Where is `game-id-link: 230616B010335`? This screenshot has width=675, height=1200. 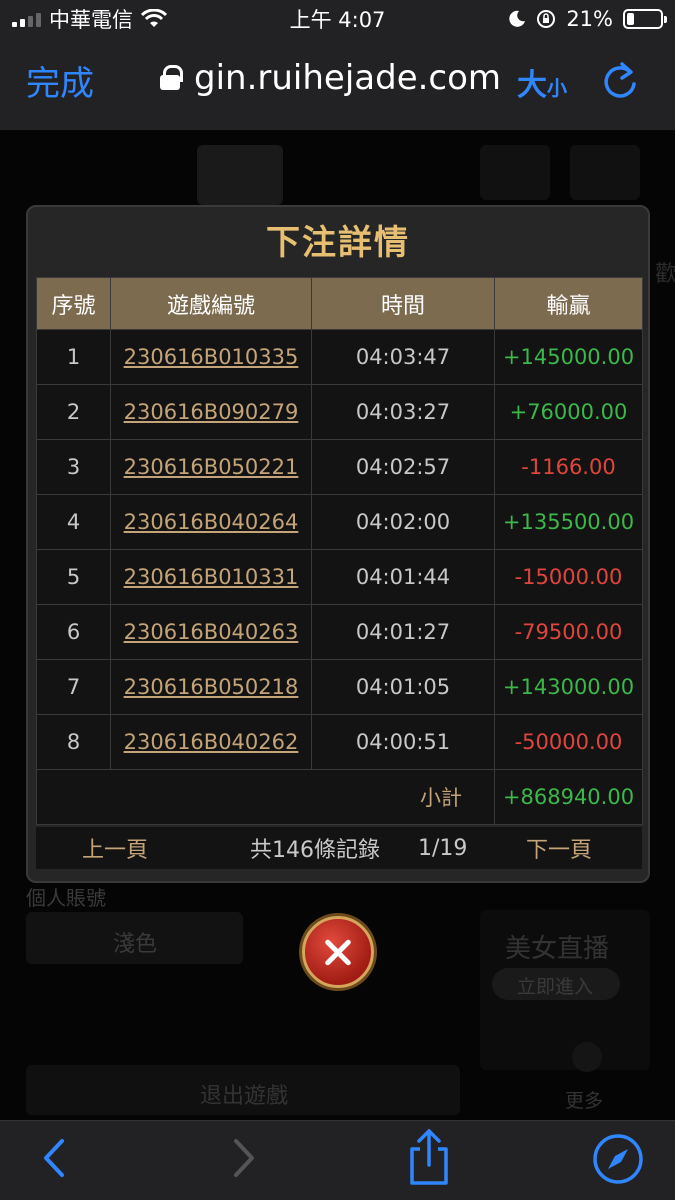 game-id-link: 230616B010335 is located at coordinates (211, 357).